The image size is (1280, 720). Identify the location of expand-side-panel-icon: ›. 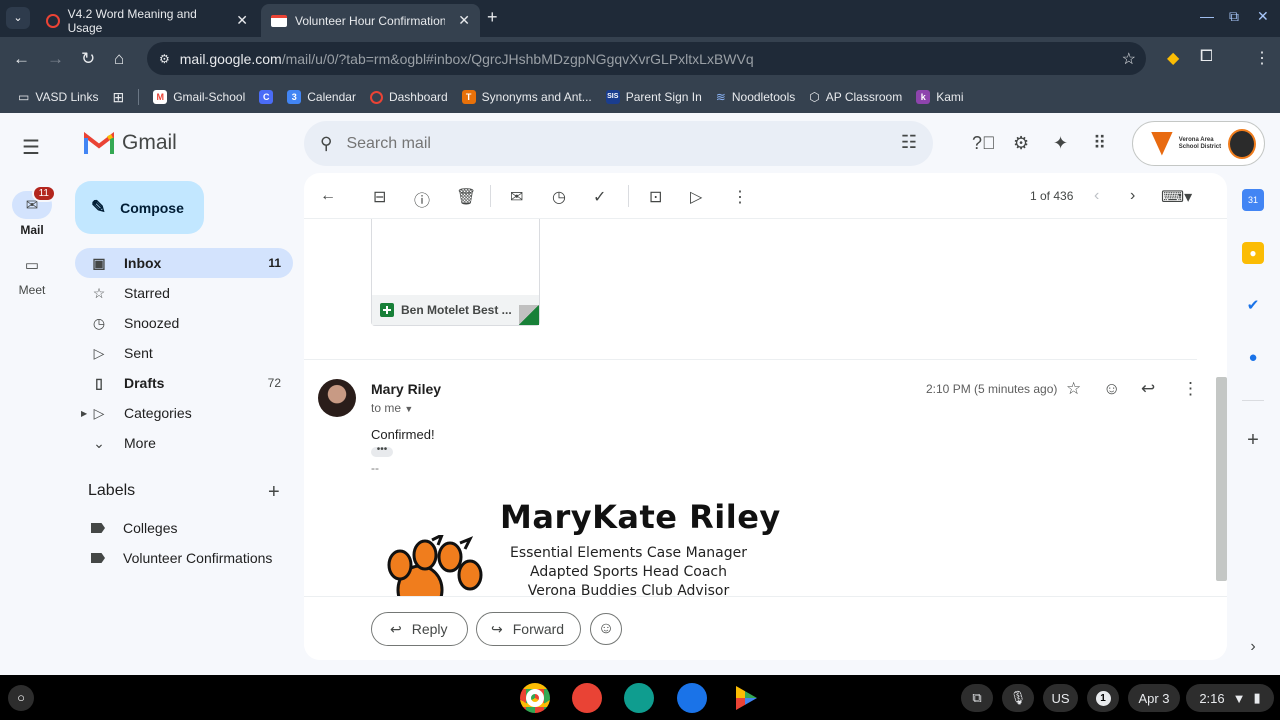
(1253, 647).